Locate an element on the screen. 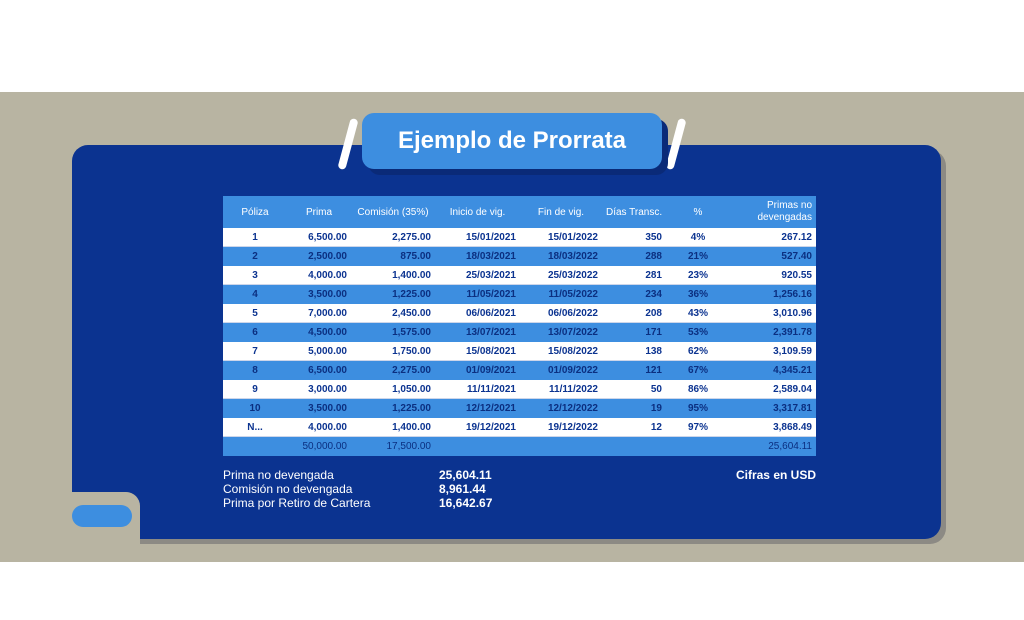  table-cell: 06/06/2022 is located at coordinates (572, 313).